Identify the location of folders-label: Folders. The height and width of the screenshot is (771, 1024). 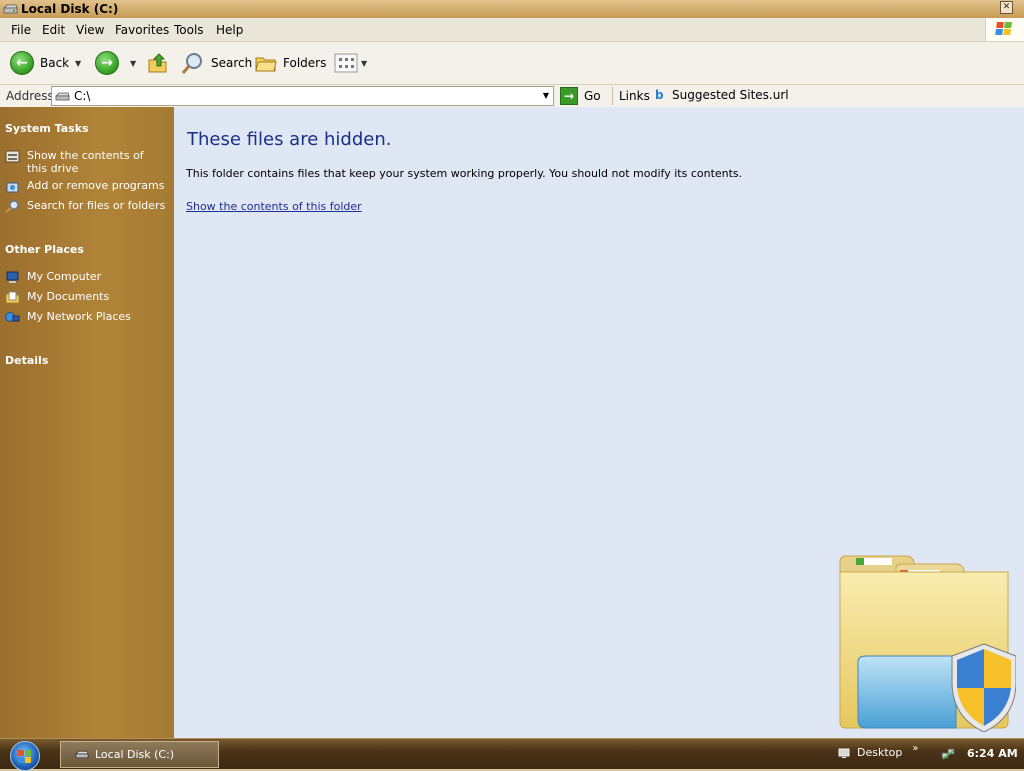
(305, 63).